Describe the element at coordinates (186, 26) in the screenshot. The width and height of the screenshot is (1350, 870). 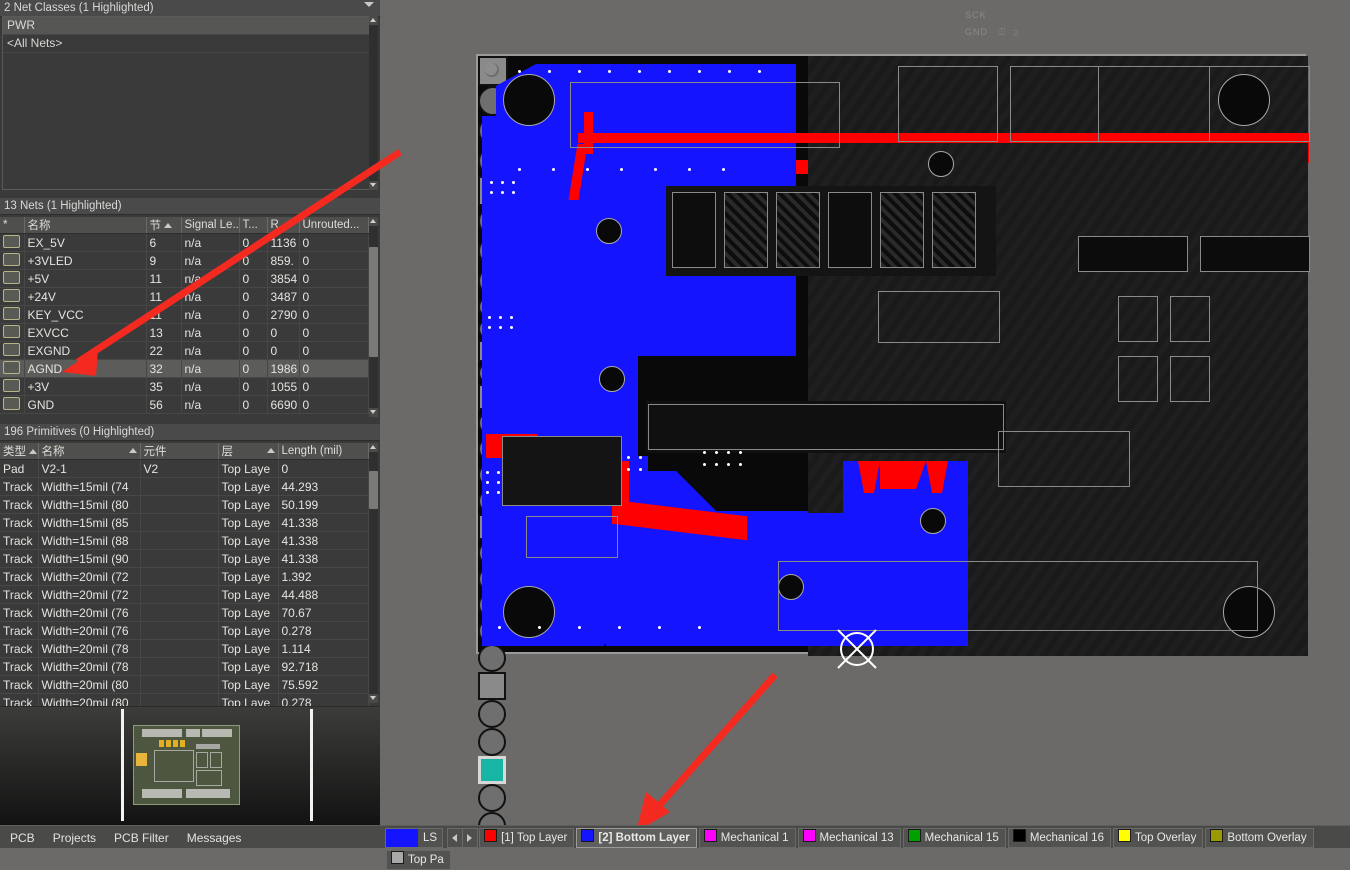
I see `net-class-item-pwr: PWR` at that location.